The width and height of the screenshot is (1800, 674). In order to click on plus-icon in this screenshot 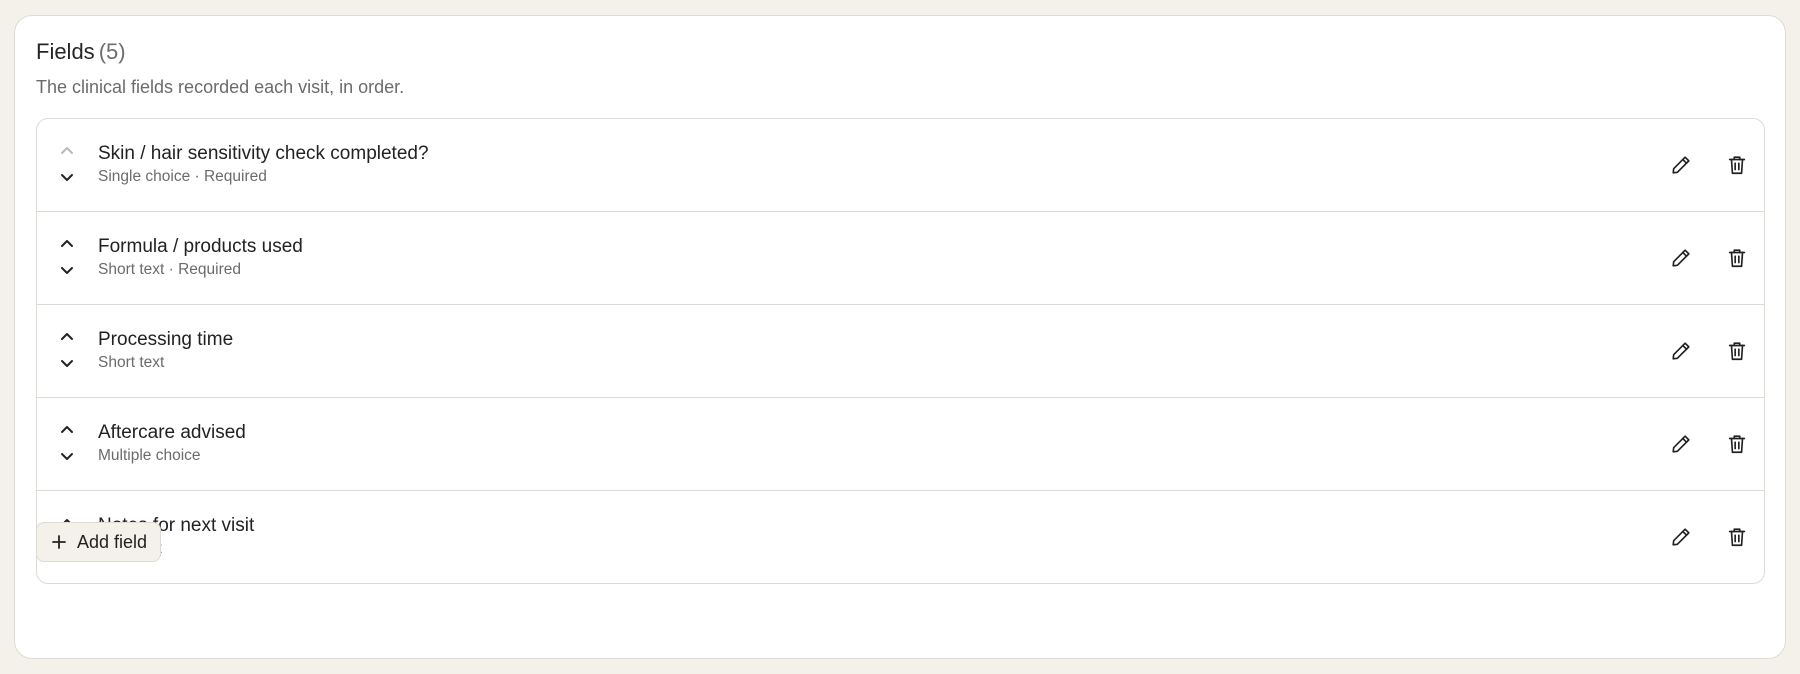, I will do `click(59, 542)`.